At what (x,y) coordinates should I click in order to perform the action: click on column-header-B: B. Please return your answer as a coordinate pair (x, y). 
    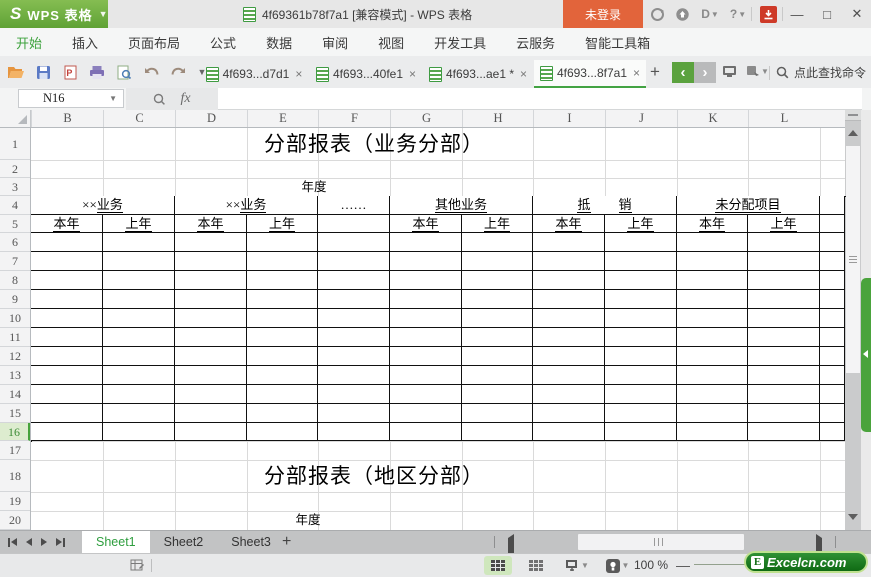
    Looking at the image, I should click on (67, 118).